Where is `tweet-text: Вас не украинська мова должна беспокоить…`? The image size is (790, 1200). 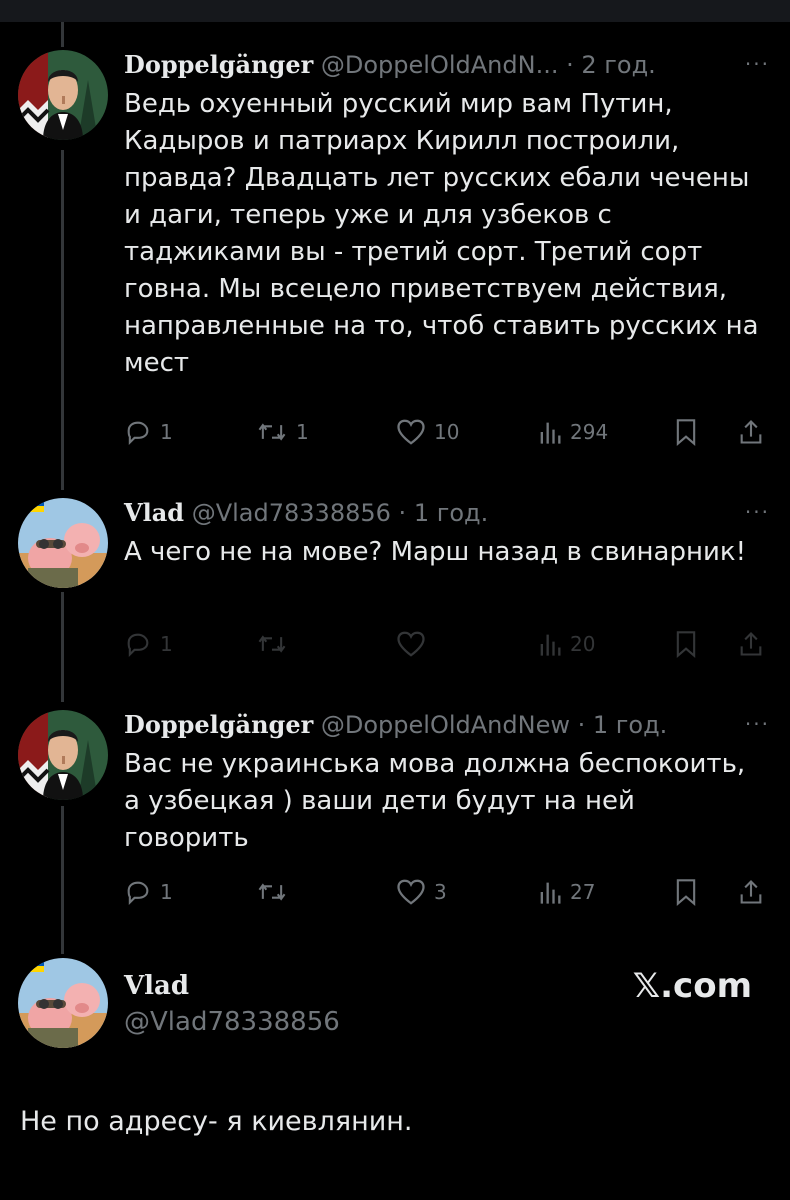
tweet-text: Вас не украинська мова должна беспокоить… is located at coordinates (435, 801).